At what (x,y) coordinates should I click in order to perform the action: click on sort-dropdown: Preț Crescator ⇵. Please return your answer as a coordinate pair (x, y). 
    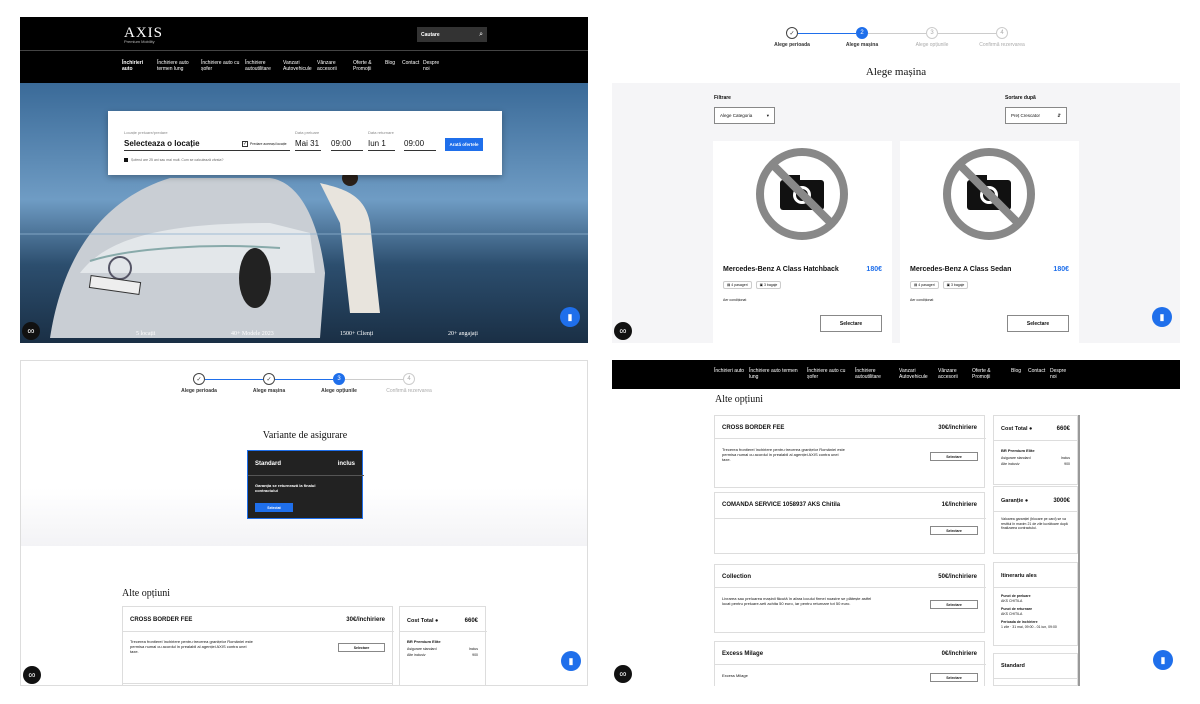
    Looking at the image, I should click on (1036, 115).